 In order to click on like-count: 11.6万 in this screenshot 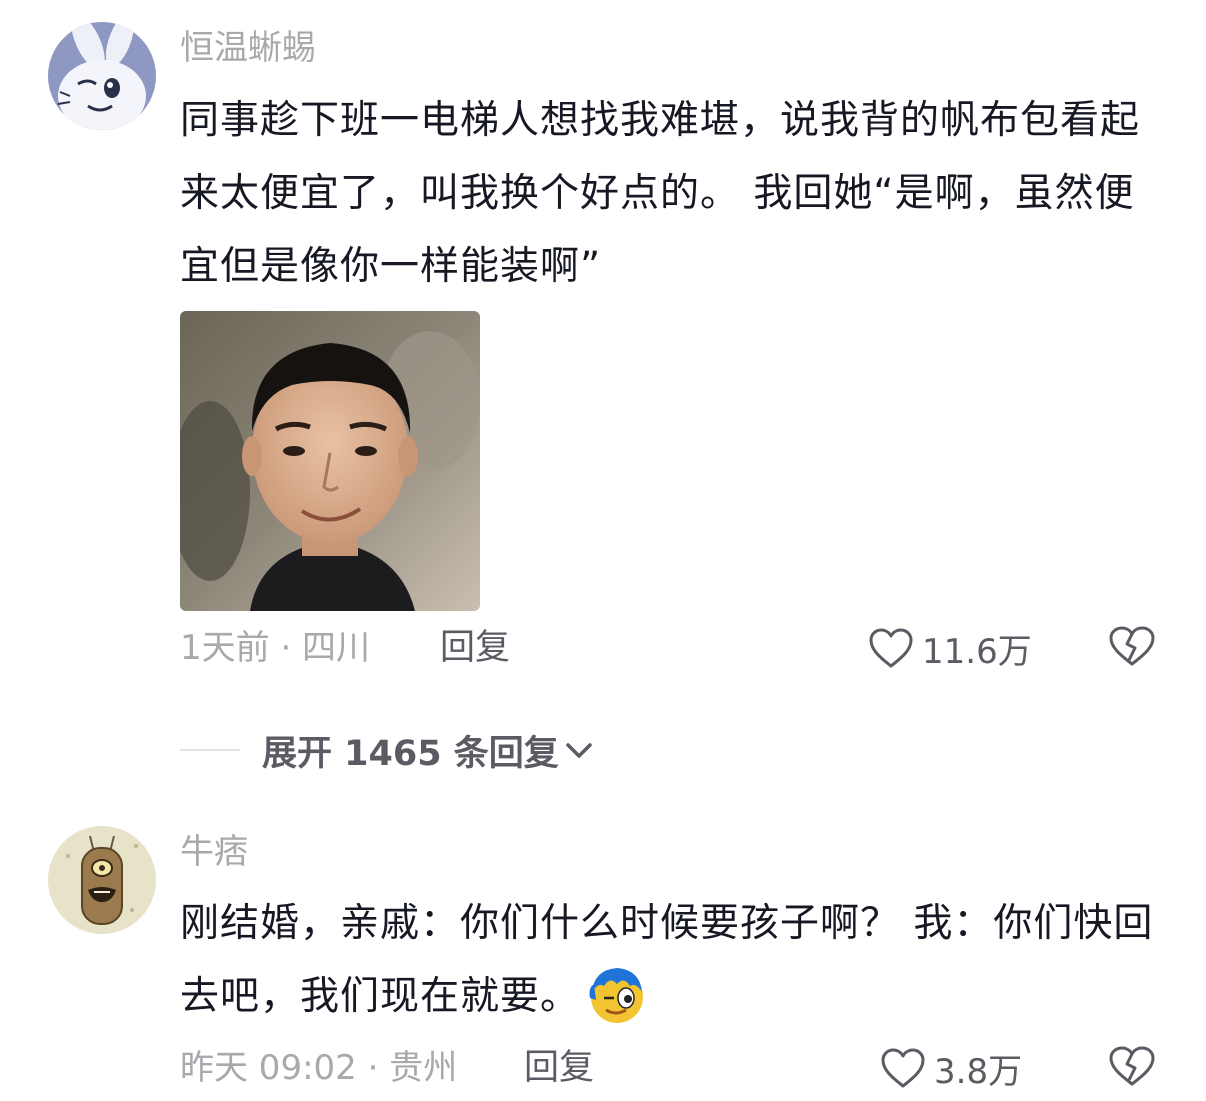, I will do `click(977, 651)`.